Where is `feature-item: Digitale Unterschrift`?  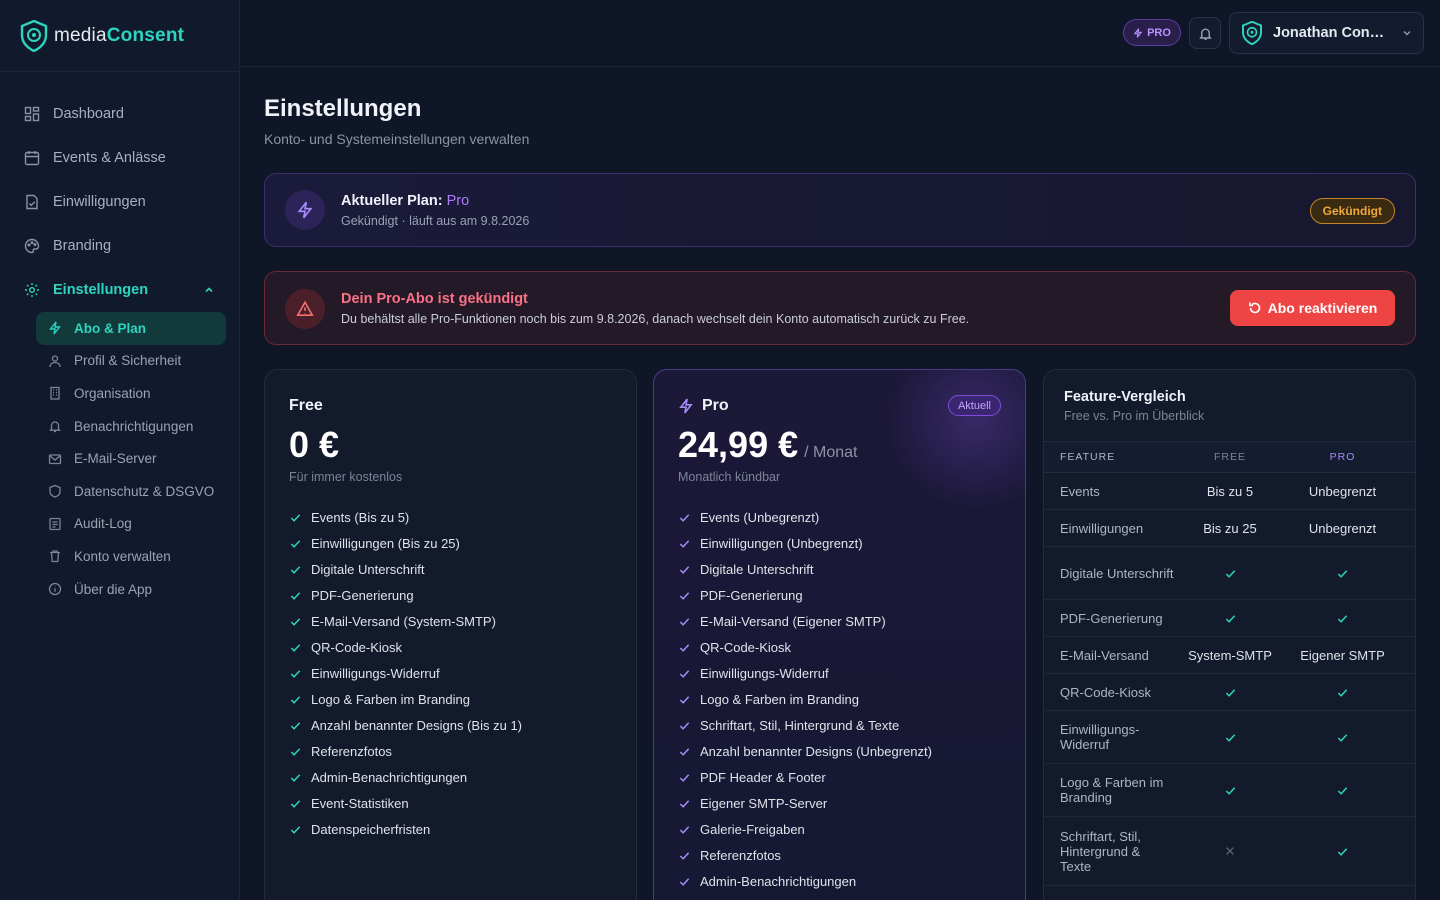 feature-item: Digitale Unterschrift is located at coordinates (405, 569).